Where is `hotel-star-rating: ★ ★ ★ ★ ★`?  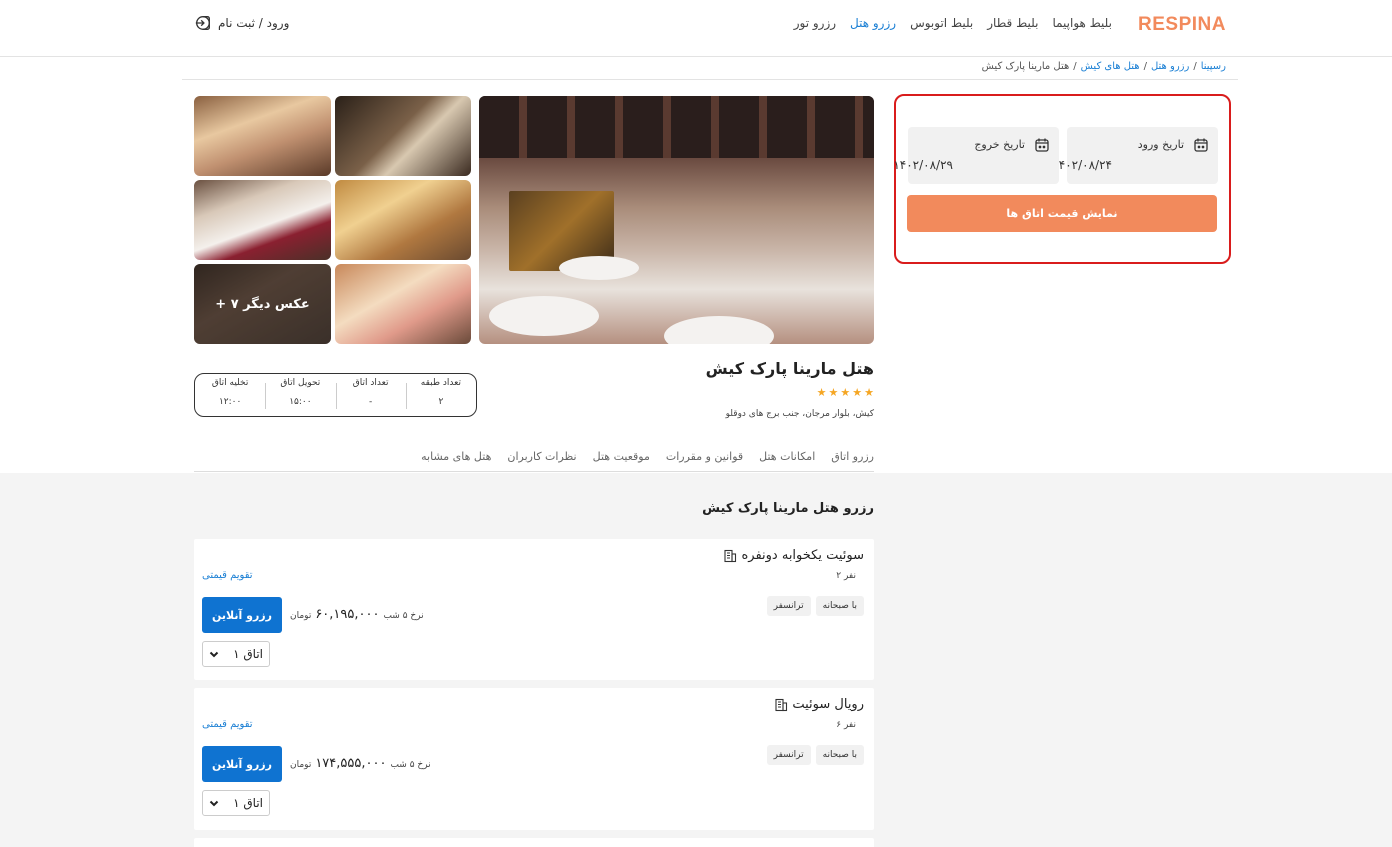 hotel-star-rating: ★ ★ ★ ★ ★ is located at coordinates (845, 392).